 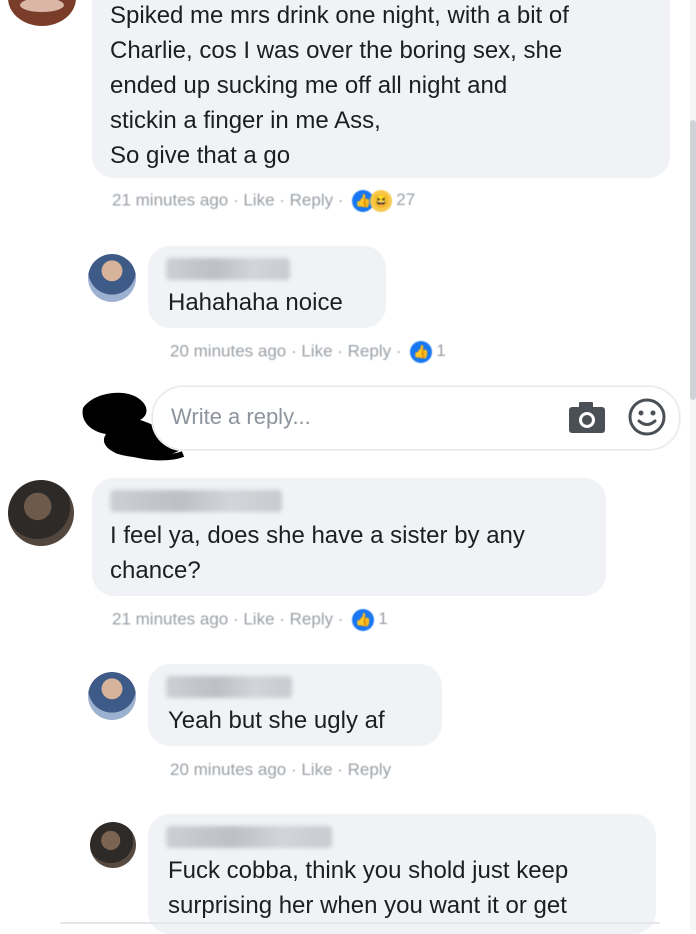 What do you see at coordinates (693, 260) in the screenshot?
I see `scrollbar-thumb` at bounding box center [693, 260].